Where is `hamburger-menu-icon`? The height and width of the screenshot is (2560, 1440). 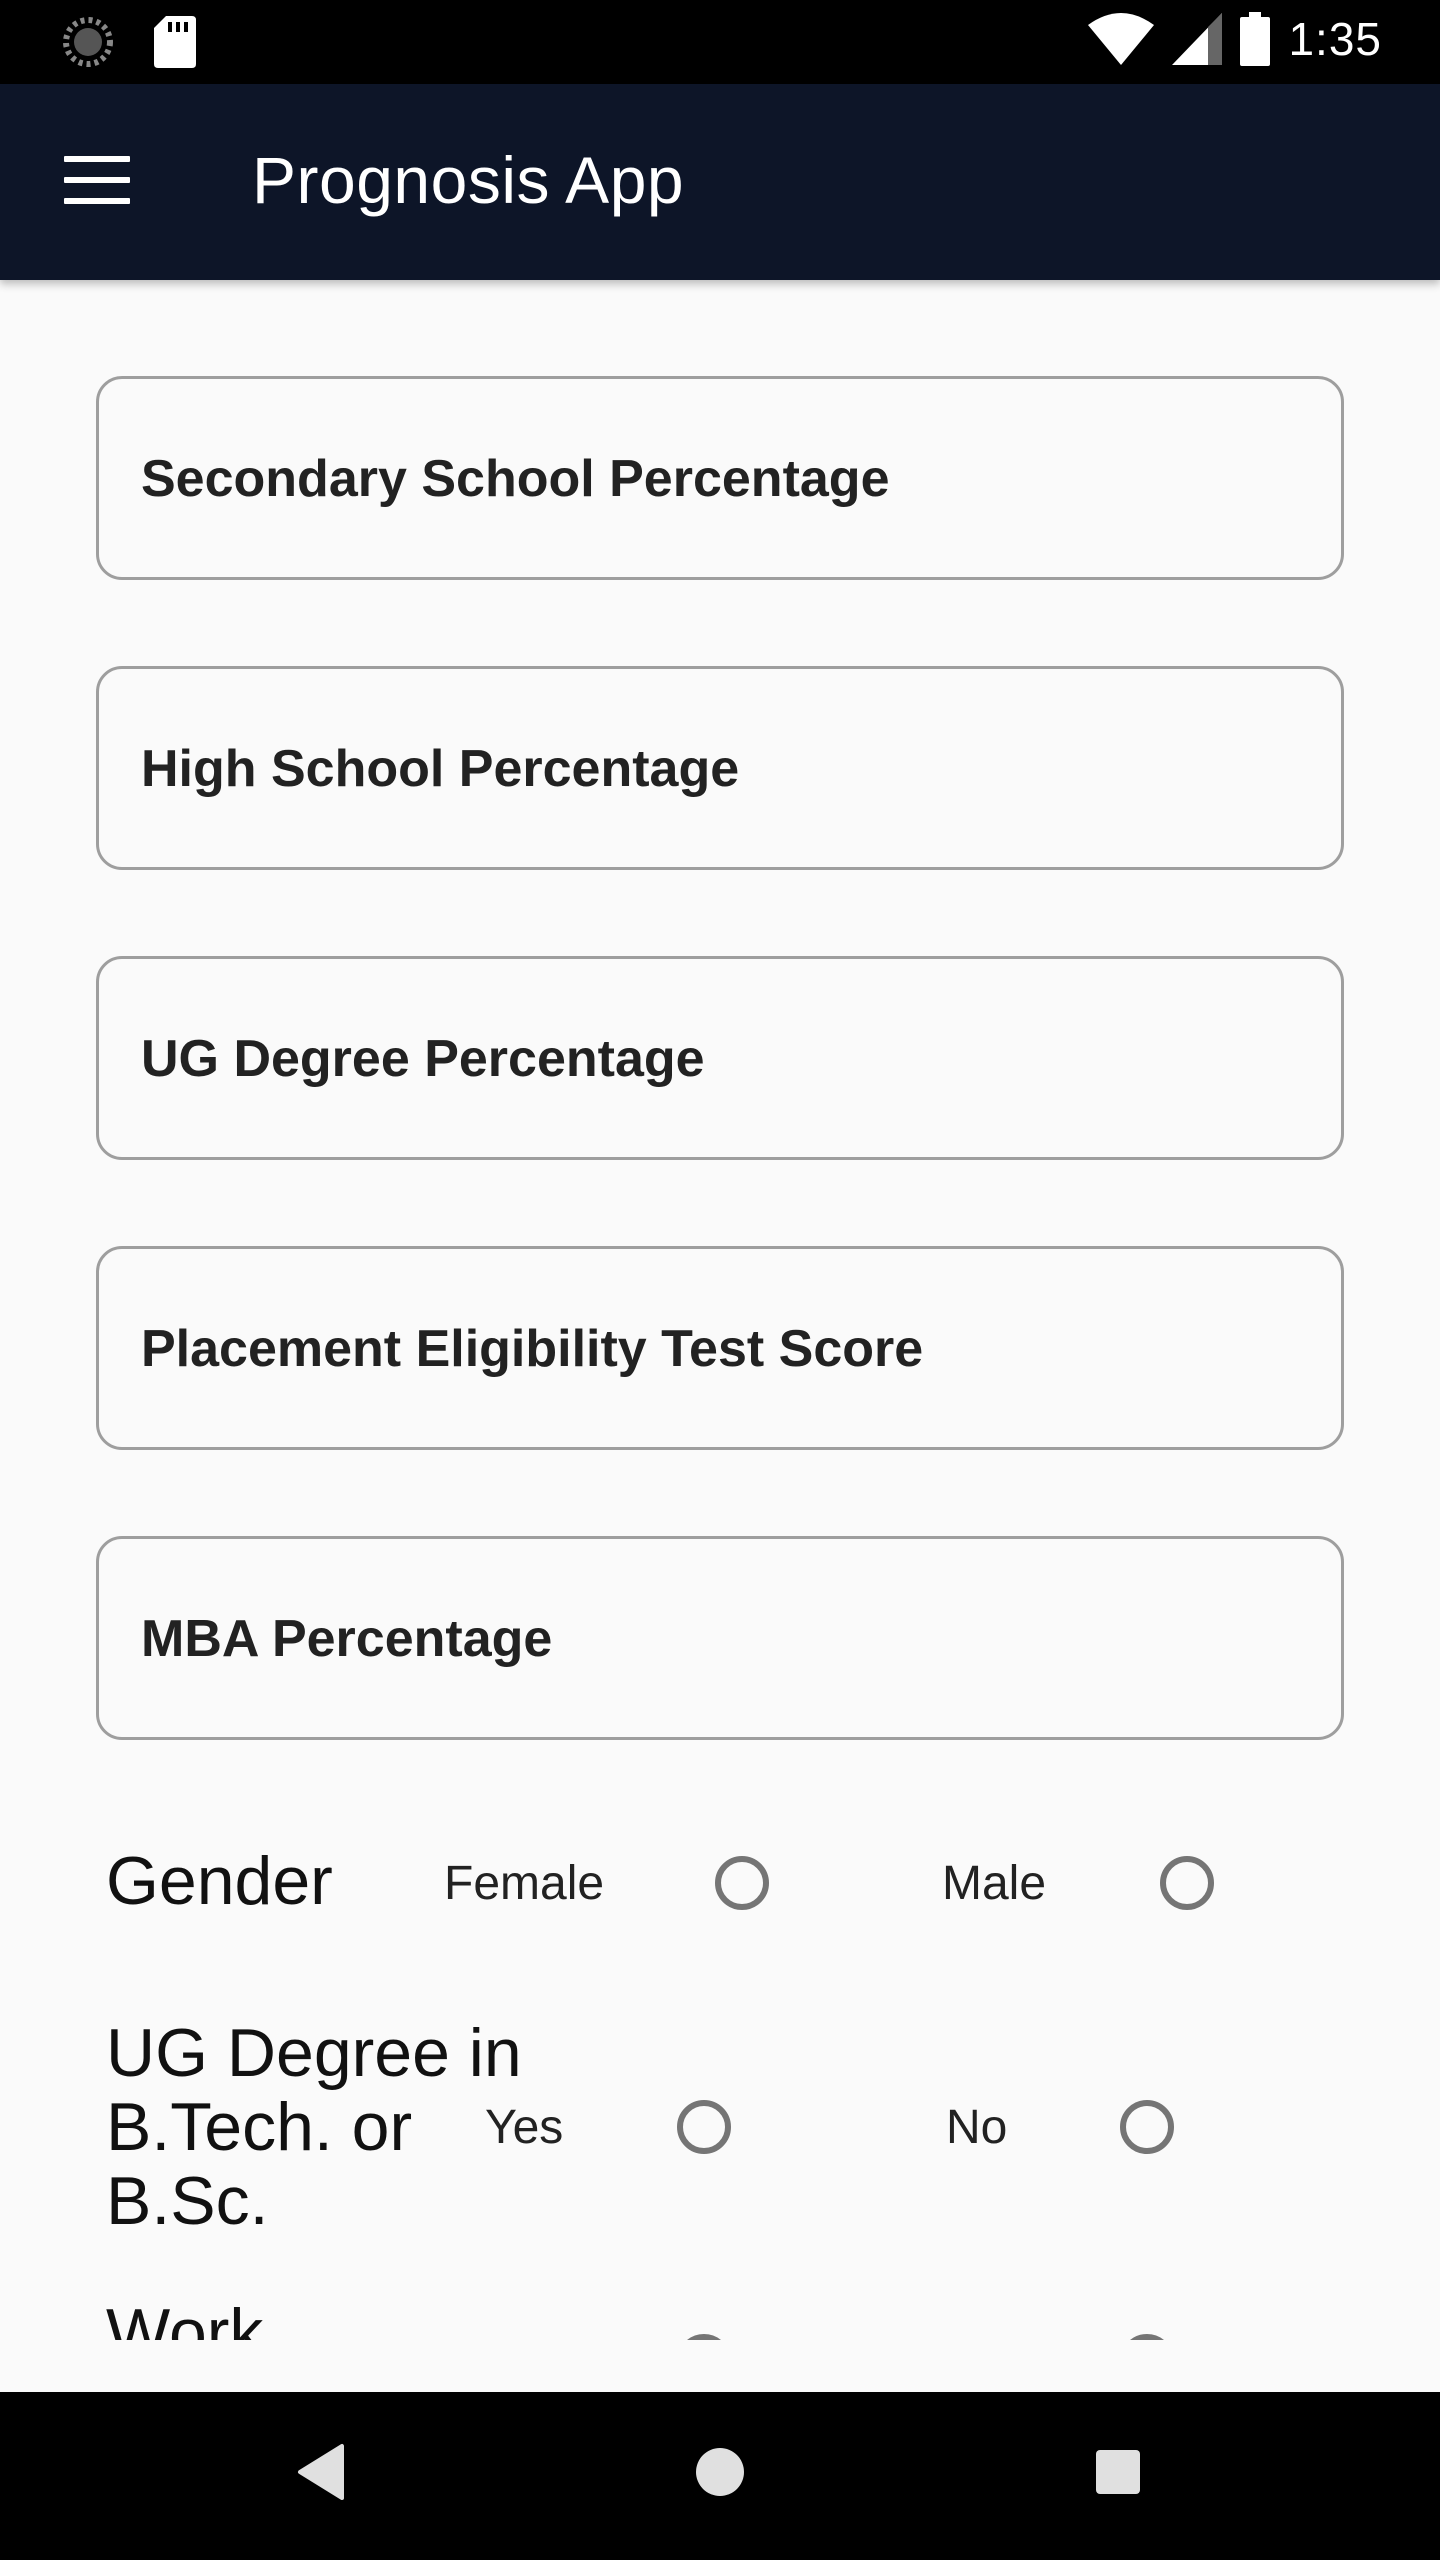
hamburger-menu-icon is located at coordinates (97, 181).